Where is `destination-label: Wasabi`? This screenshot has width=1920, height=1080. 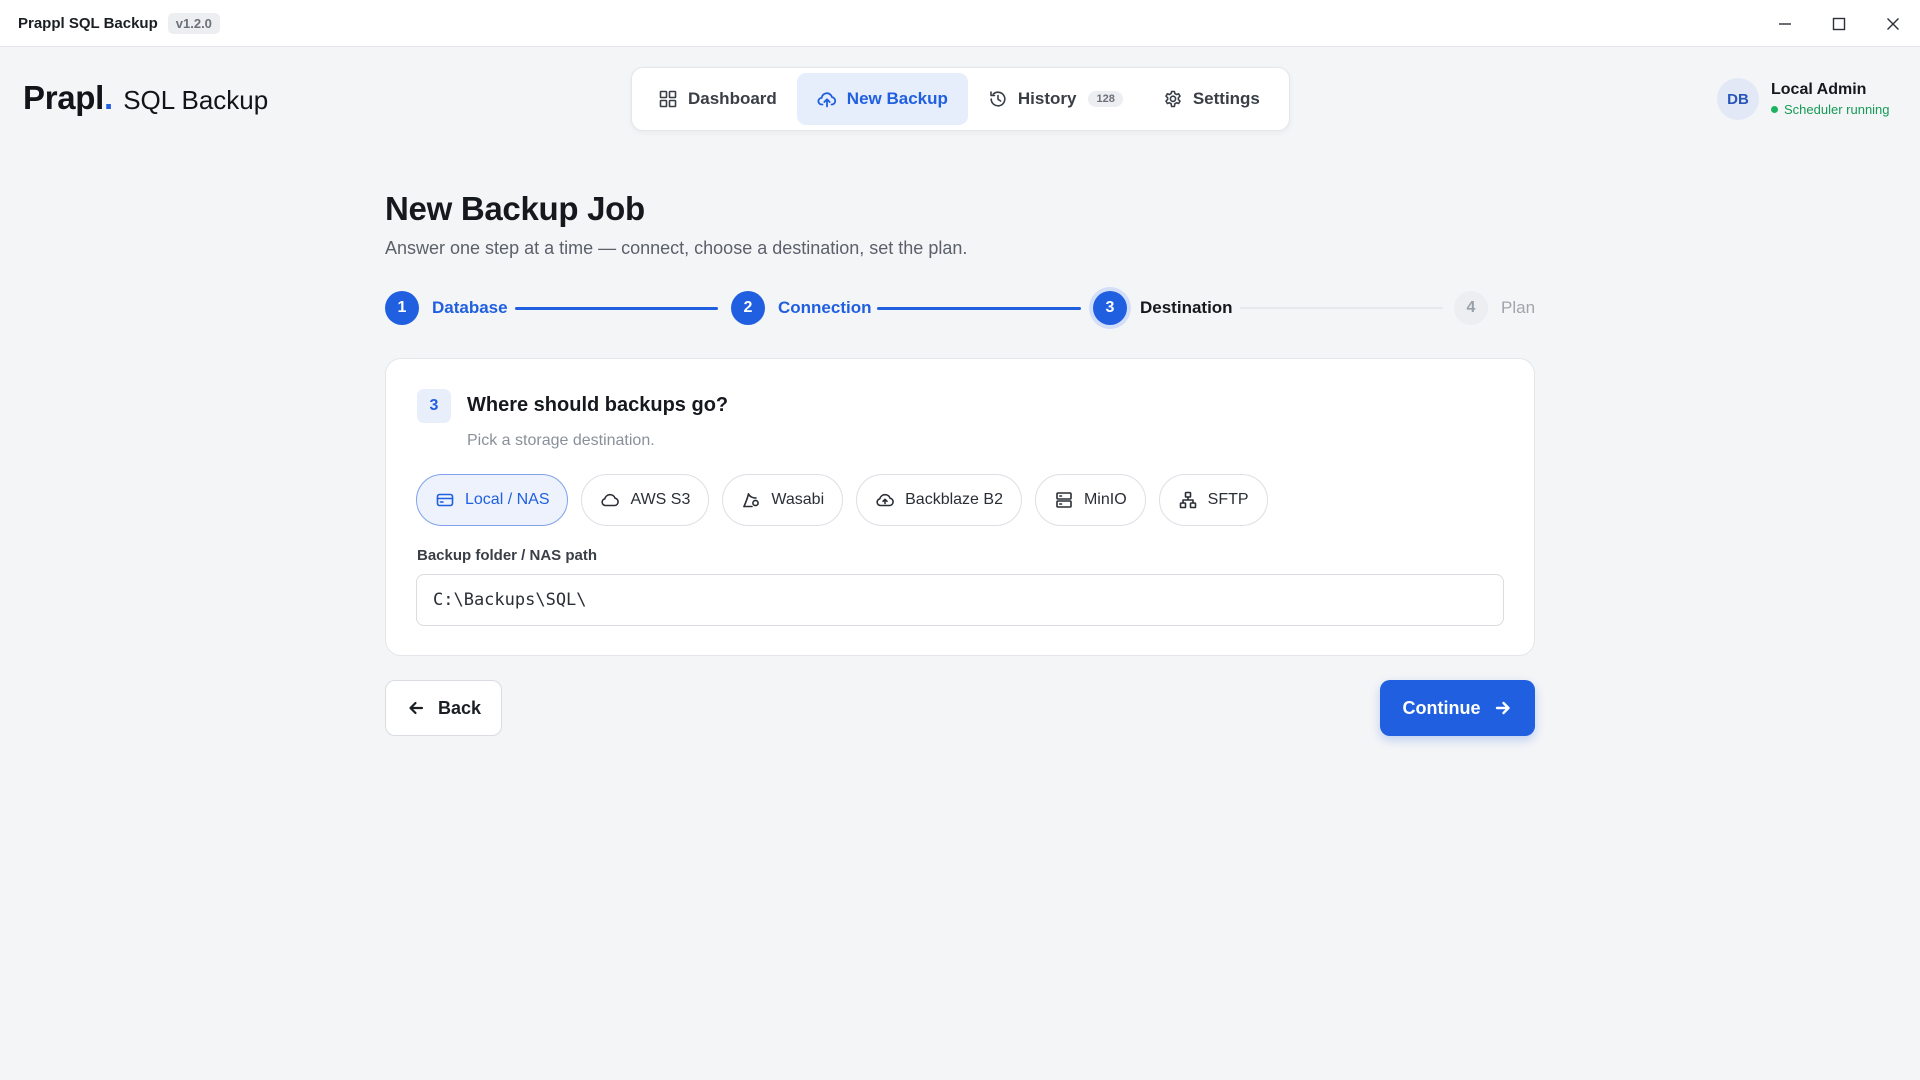
destination-label: Wasabi is located at coordinates (798, 499).